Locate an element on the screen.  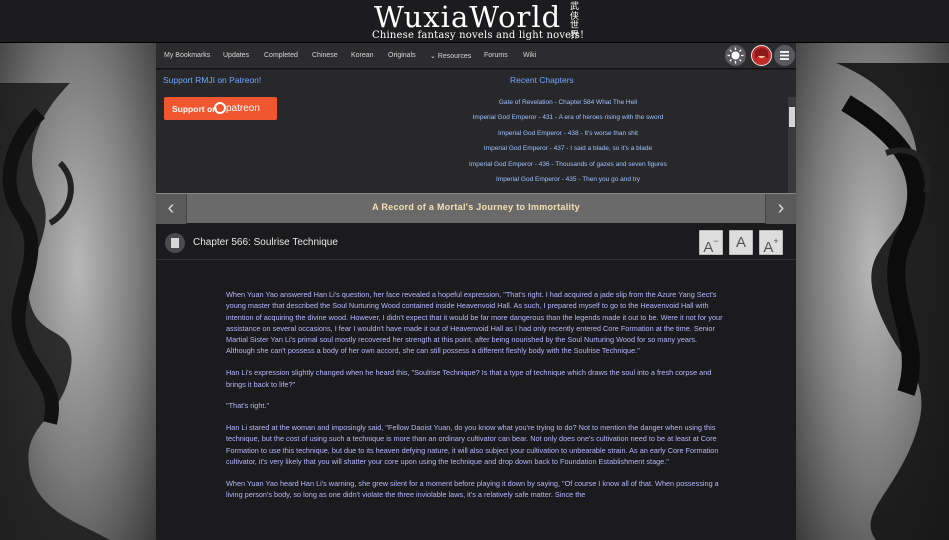
logo-chinese: 武侠世界 is located at coordinates (575, 21).